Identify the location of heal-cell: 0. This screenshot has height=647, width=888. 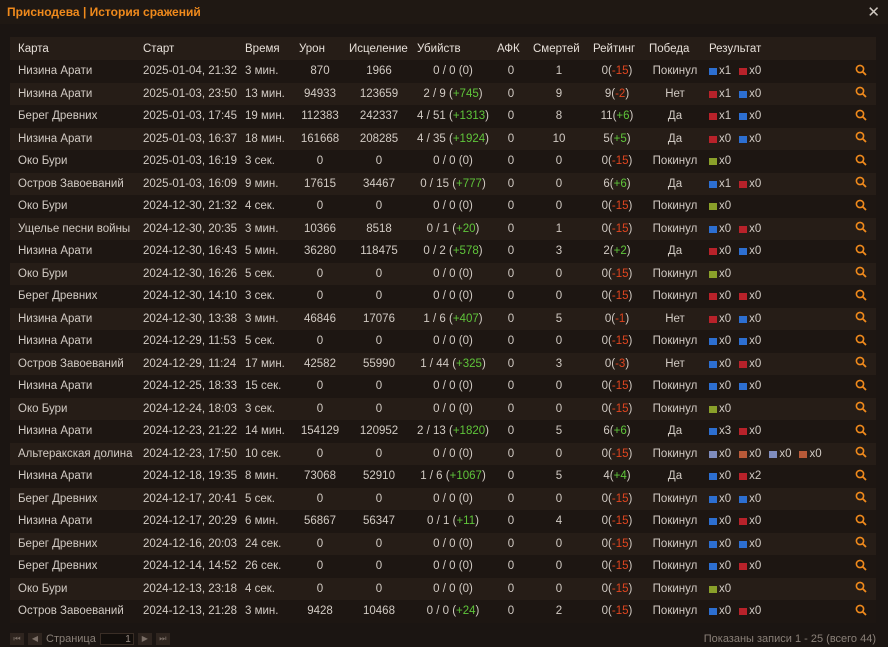
(379, 566).